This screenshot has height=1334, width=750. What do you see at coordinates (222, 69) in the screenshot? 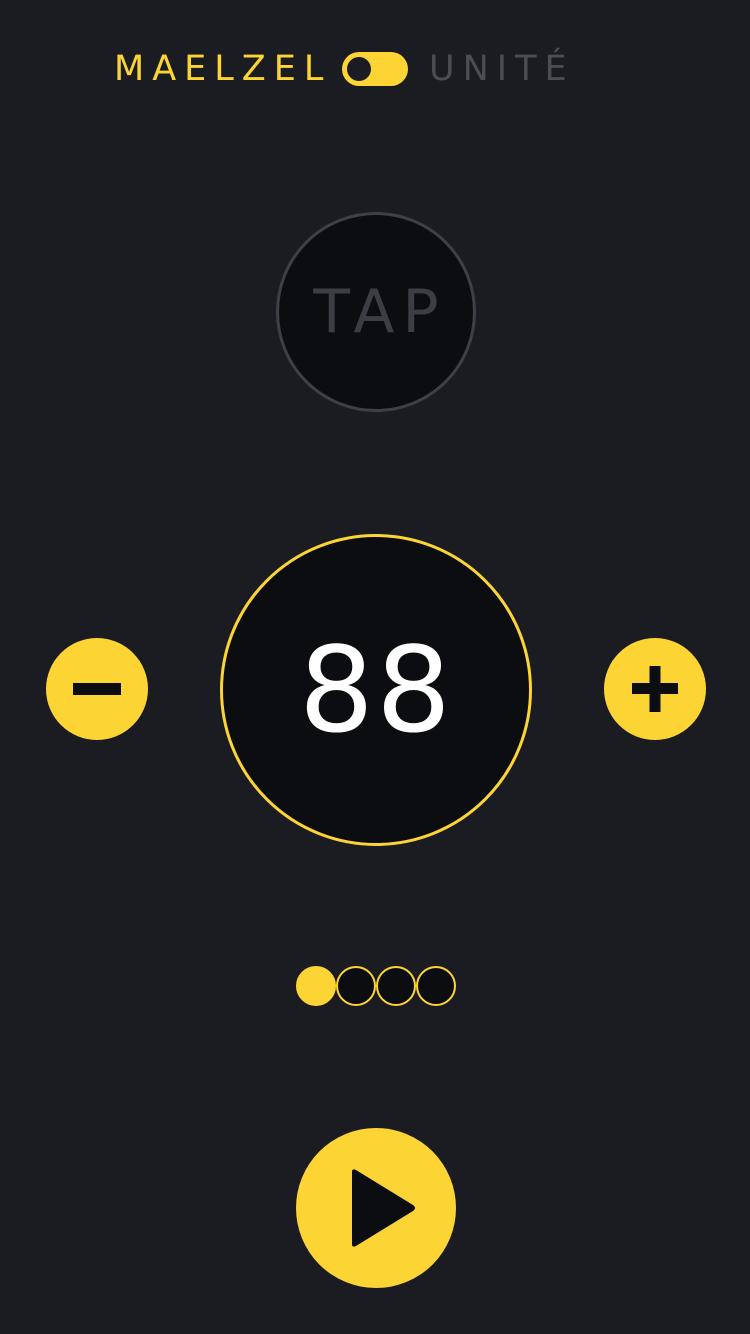
I see `mode-label-maelzel: MAELZEL` at bounding box center [222, 69].